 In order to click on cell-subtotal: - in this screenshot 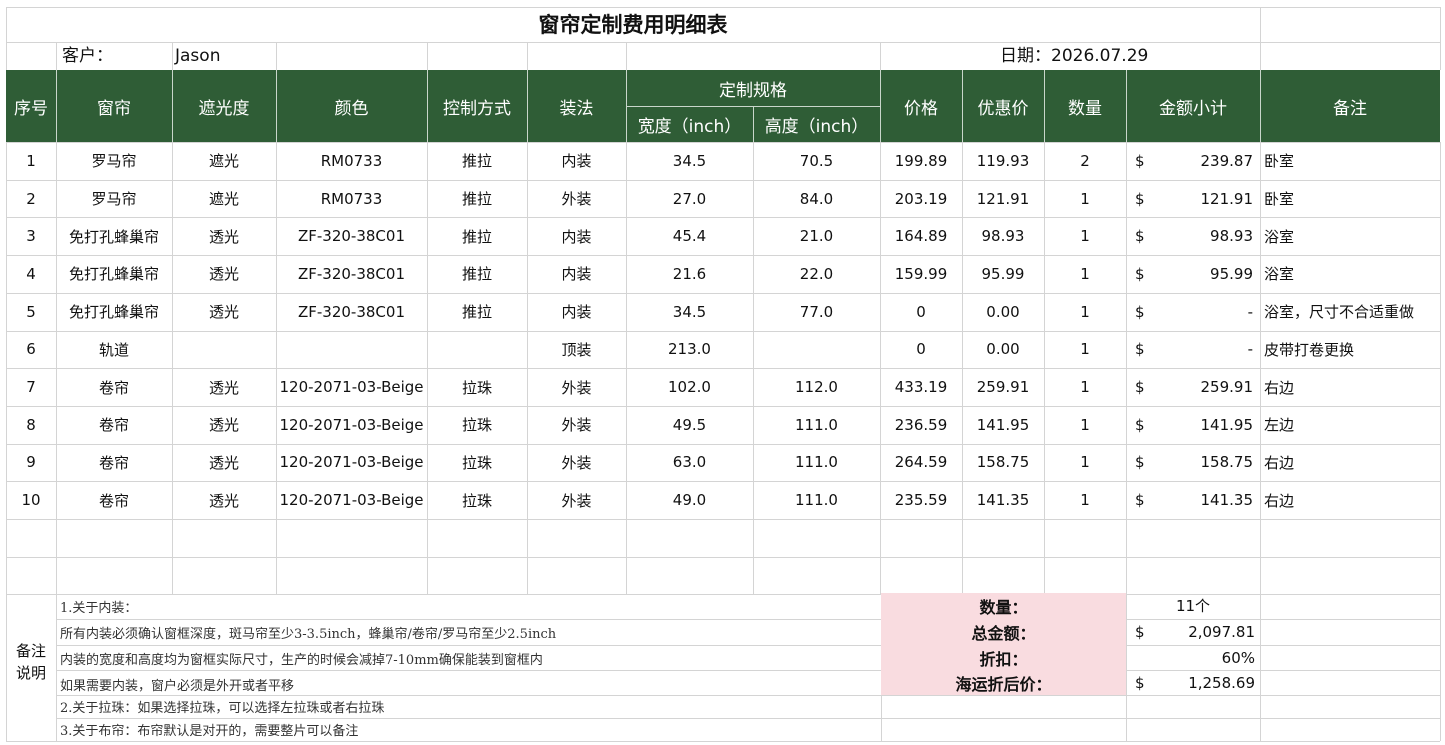, I will do `click(1193, 312)`.